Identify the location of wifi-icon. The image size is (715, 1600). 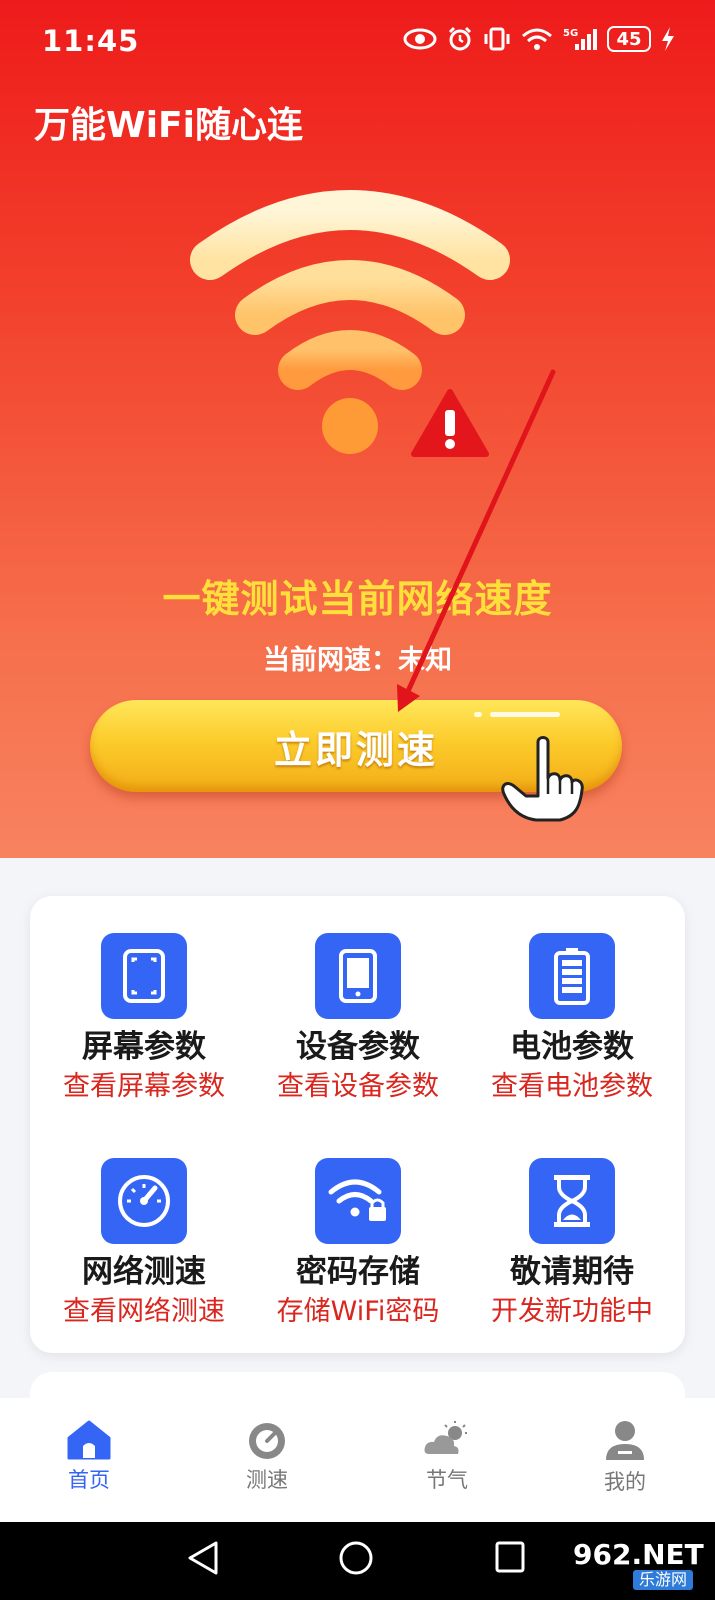
(537, 39).